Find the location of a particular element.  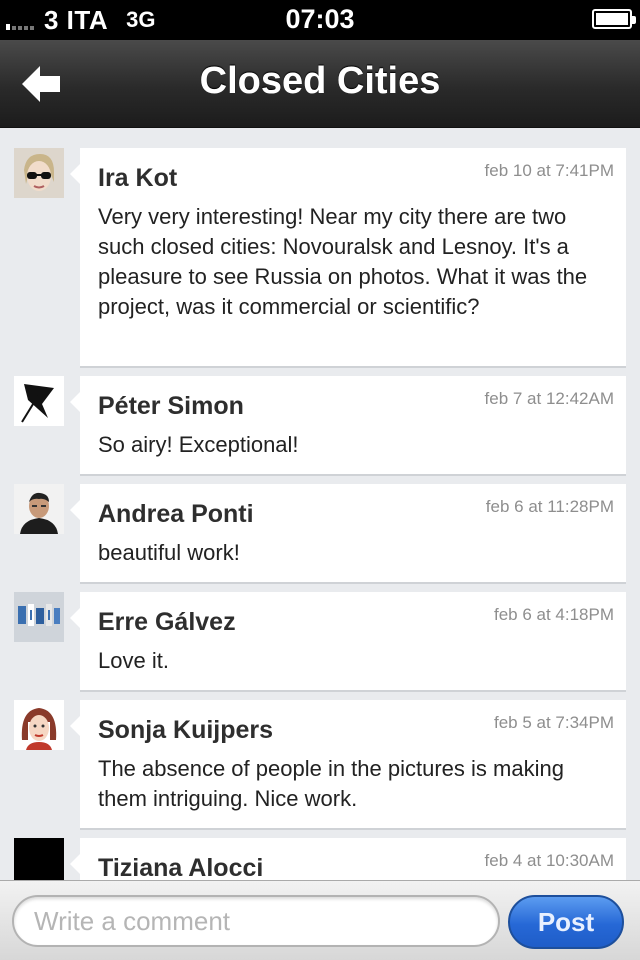

comment-card: Erre Gálvez feb 6 at 4:18PM Love it. is located at coordinates (348, 642).